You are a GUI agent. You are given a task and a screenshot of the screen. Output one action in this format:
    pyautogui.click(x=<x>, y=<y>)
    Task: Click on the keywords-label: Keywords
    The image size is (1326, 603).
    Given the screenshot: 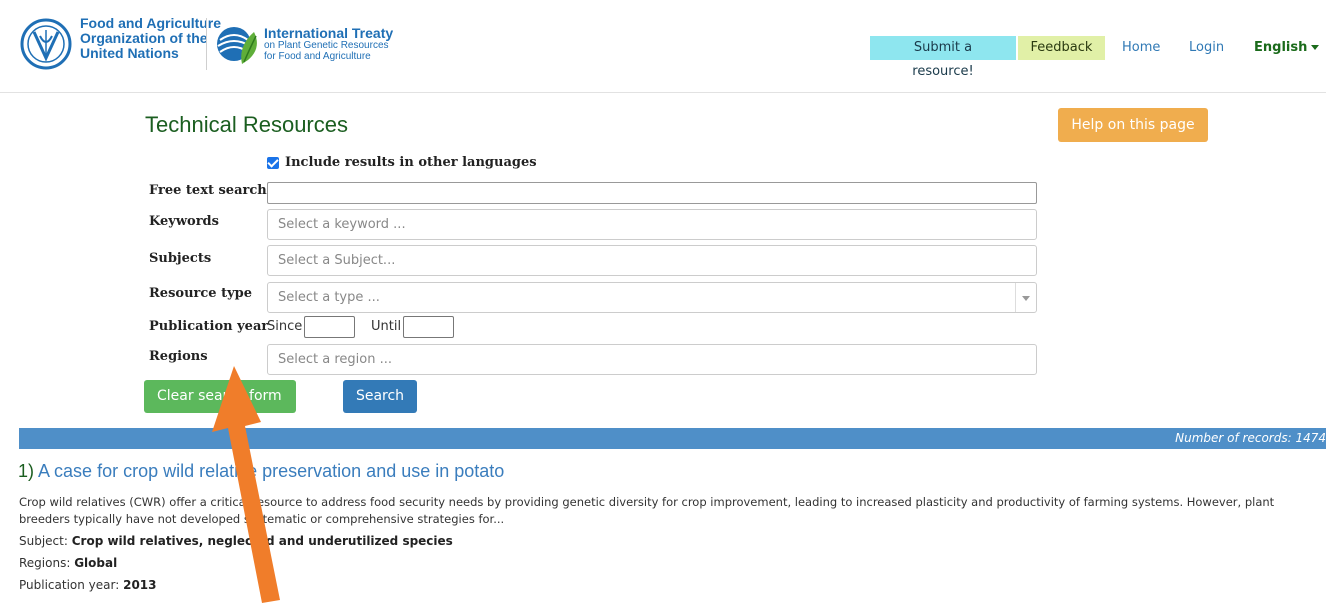 What is the action you would take?
    pyautogui.click(x=184, y=221)
    